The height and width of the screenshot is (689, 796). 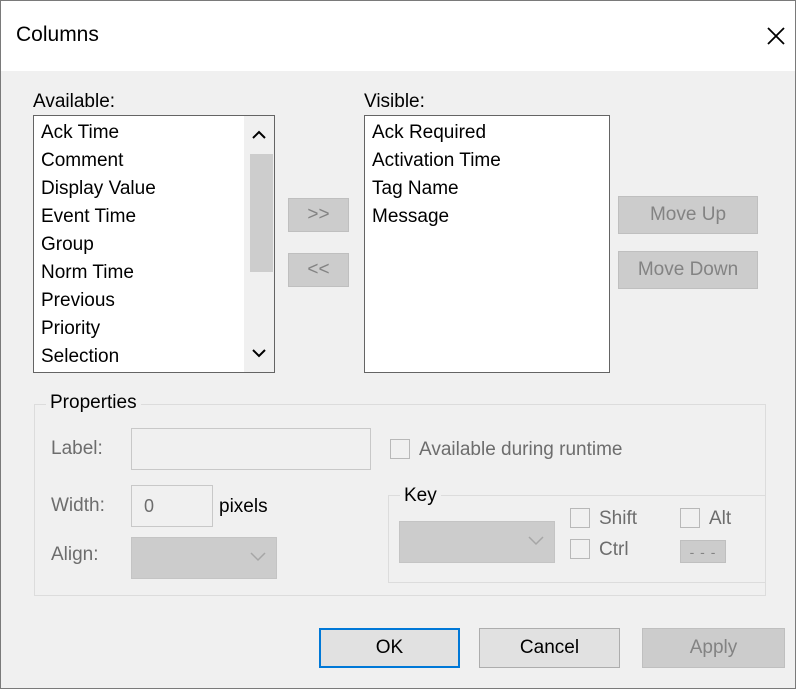 What do you see at coordinates (261, 213) in the screenshot?
I see `scroll-thumb` at bounding box center [261, 213].